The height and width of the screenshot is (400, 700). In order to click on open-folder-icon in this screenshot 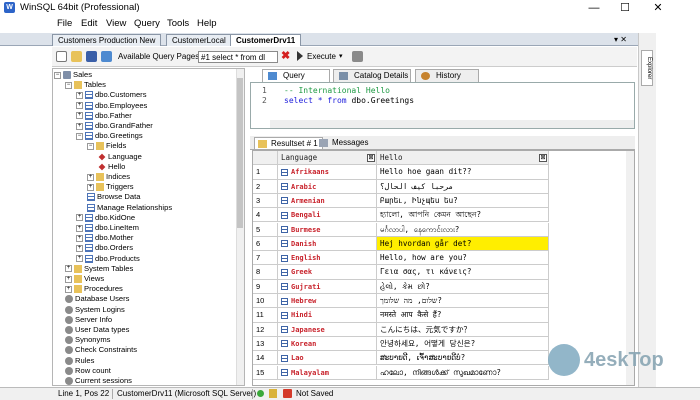, I will do `click(76, 56)`.